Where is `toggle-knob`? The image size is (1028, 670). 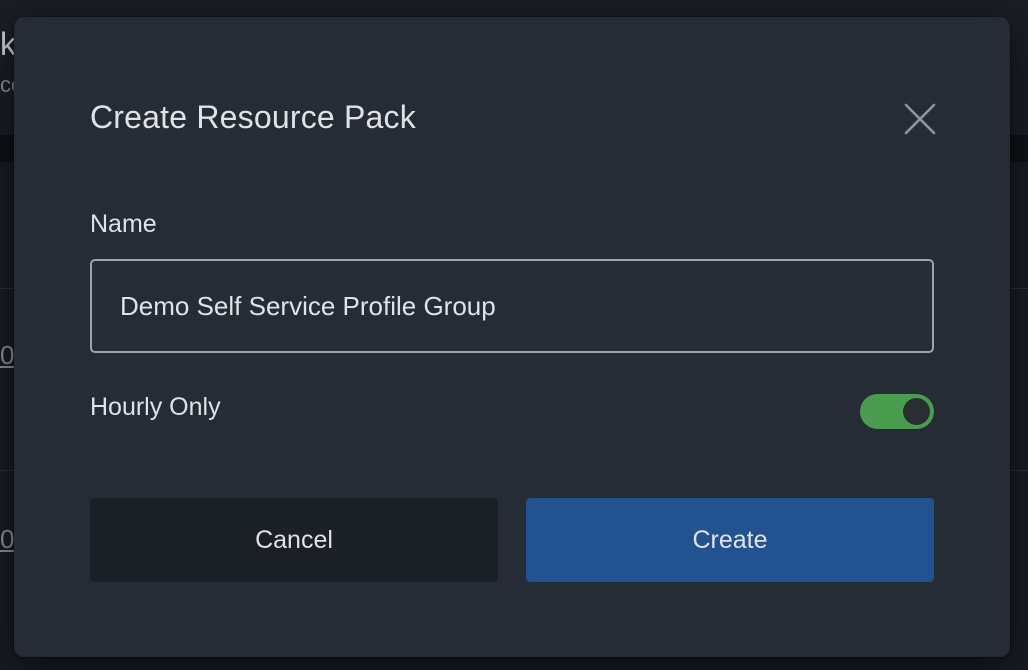
toggle-knob is located at coordinates (916, 411).